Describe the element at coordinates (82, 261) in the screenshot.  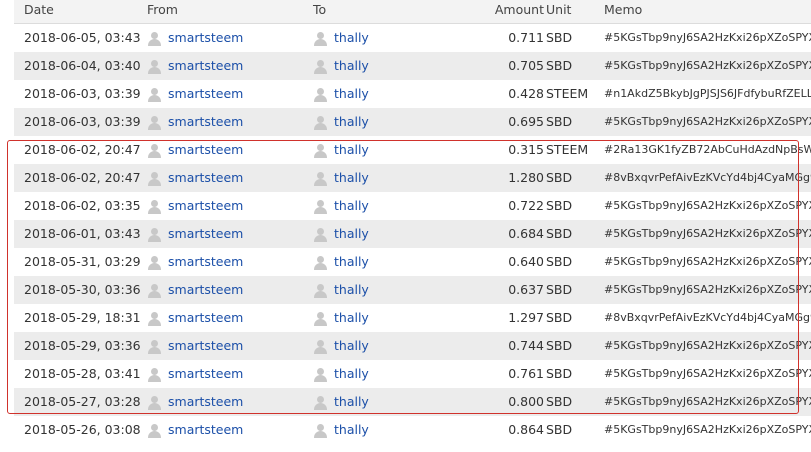
I see `row-date: 2018-05-31, 03:29` at that location.